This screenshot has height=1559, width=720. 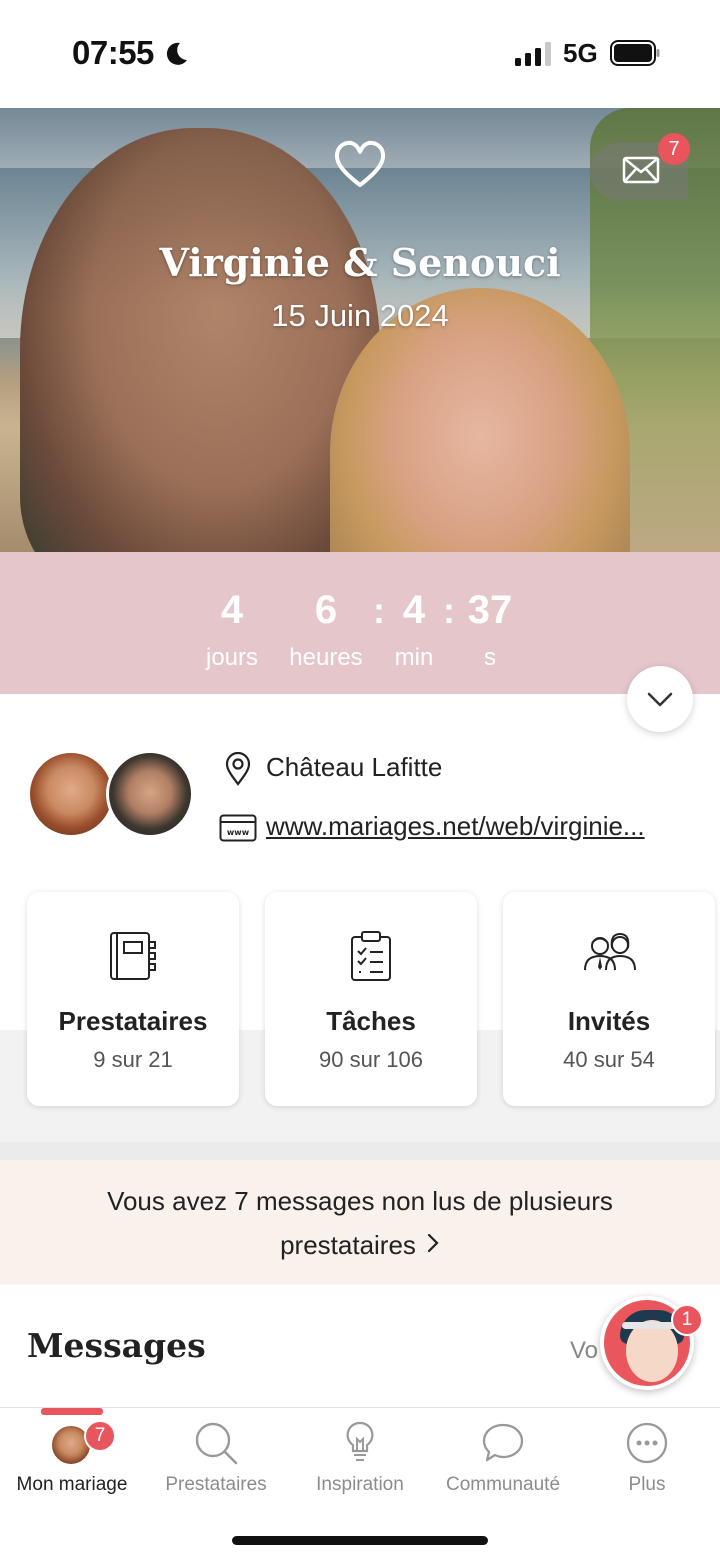 What do you see at coordinates (238, 832) in the screenshot?
I see `svg-text: www` at bounding box center [238, 832].